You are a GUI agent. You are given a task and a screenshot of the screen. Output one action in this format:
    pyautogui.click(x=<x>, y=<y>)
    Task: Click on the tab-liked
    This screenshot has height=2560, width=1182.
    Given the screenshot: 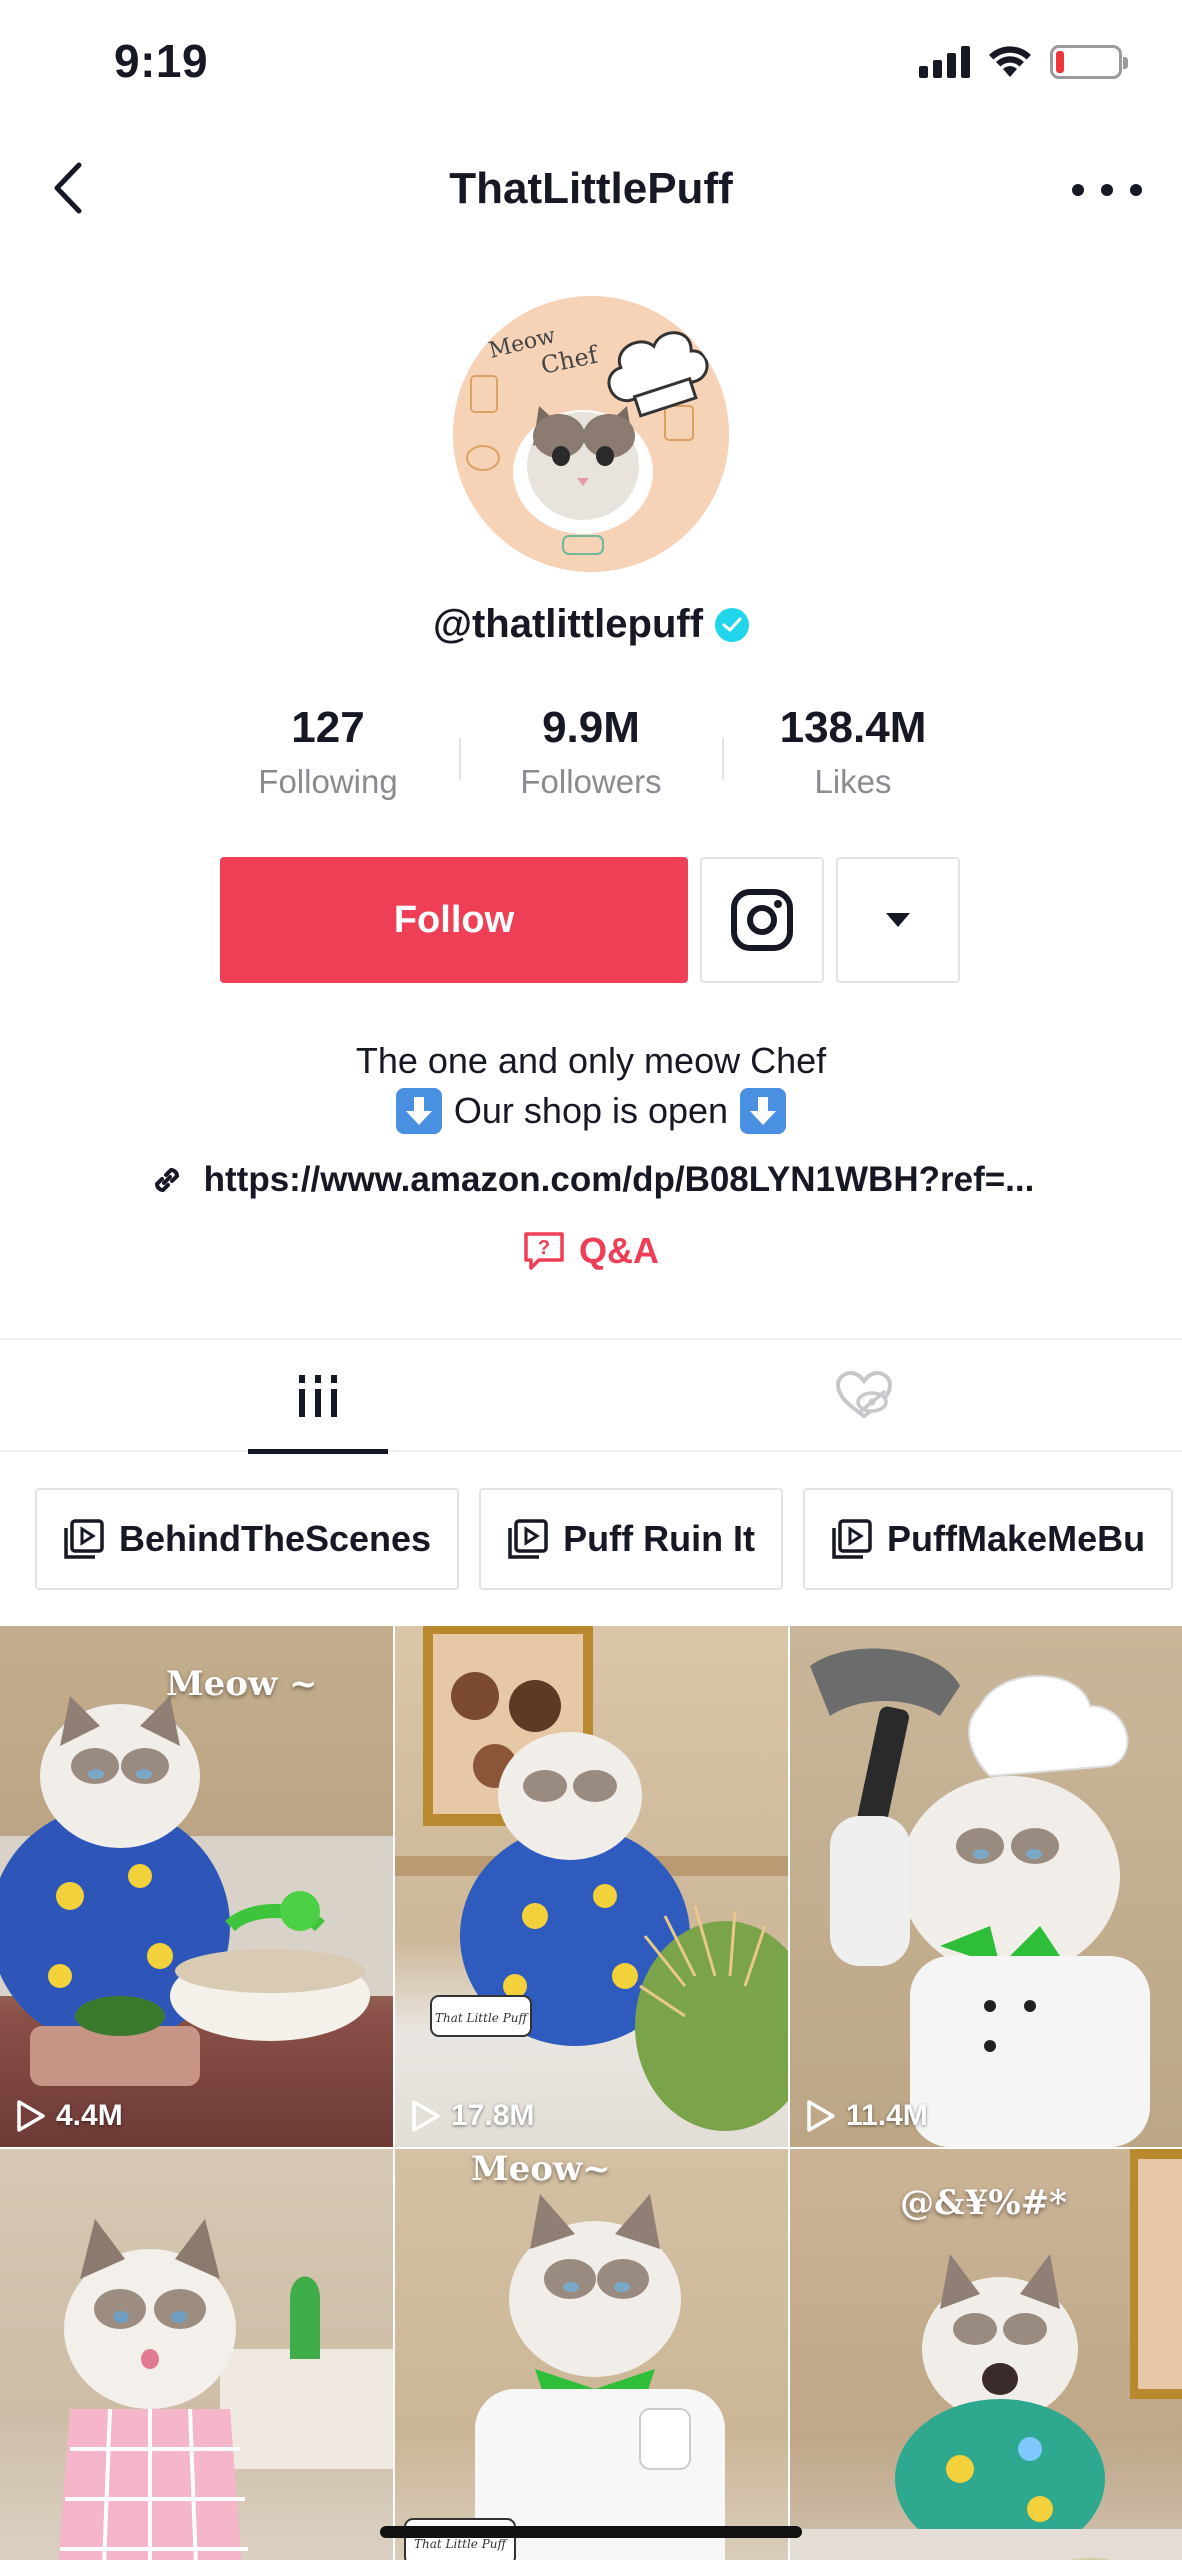 What is the action you would take?
    pyautogui.click(x=864, y=1396)
    